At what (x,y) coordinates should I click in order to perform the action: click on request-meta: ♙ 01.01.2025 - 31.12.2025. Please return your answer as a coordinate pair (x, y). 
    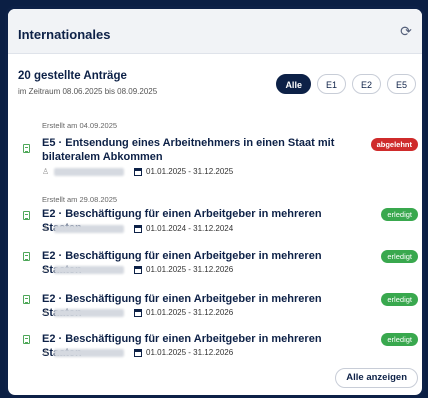
    Looking at the image, I should click on (137, 171).